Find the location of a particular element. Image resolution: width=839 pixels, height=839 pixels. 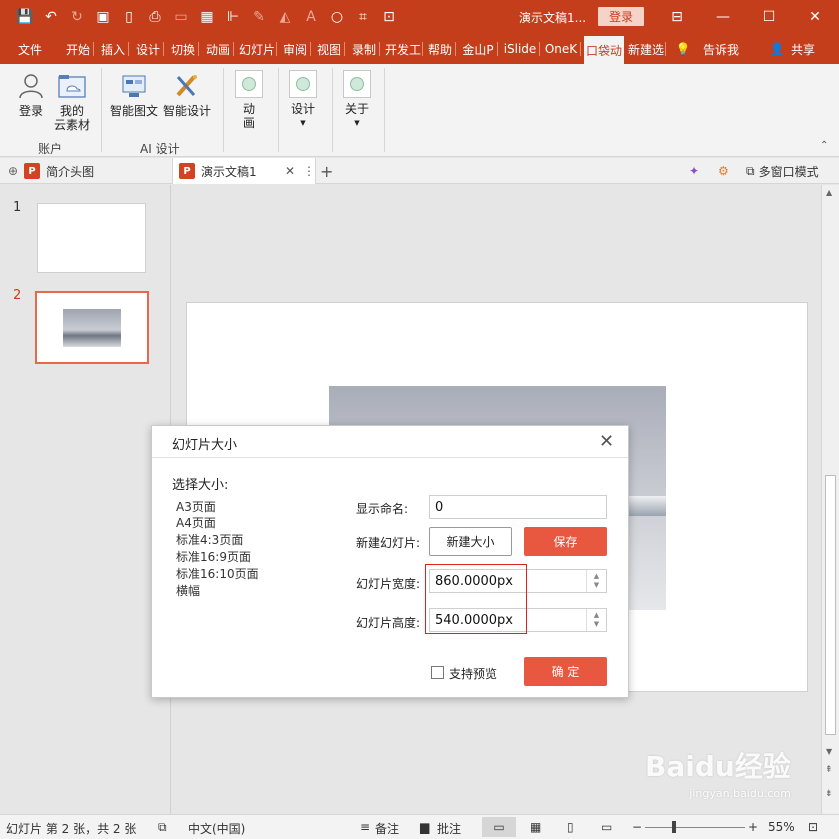

animation-button: 动 画 is located at coordinates (249, 100).